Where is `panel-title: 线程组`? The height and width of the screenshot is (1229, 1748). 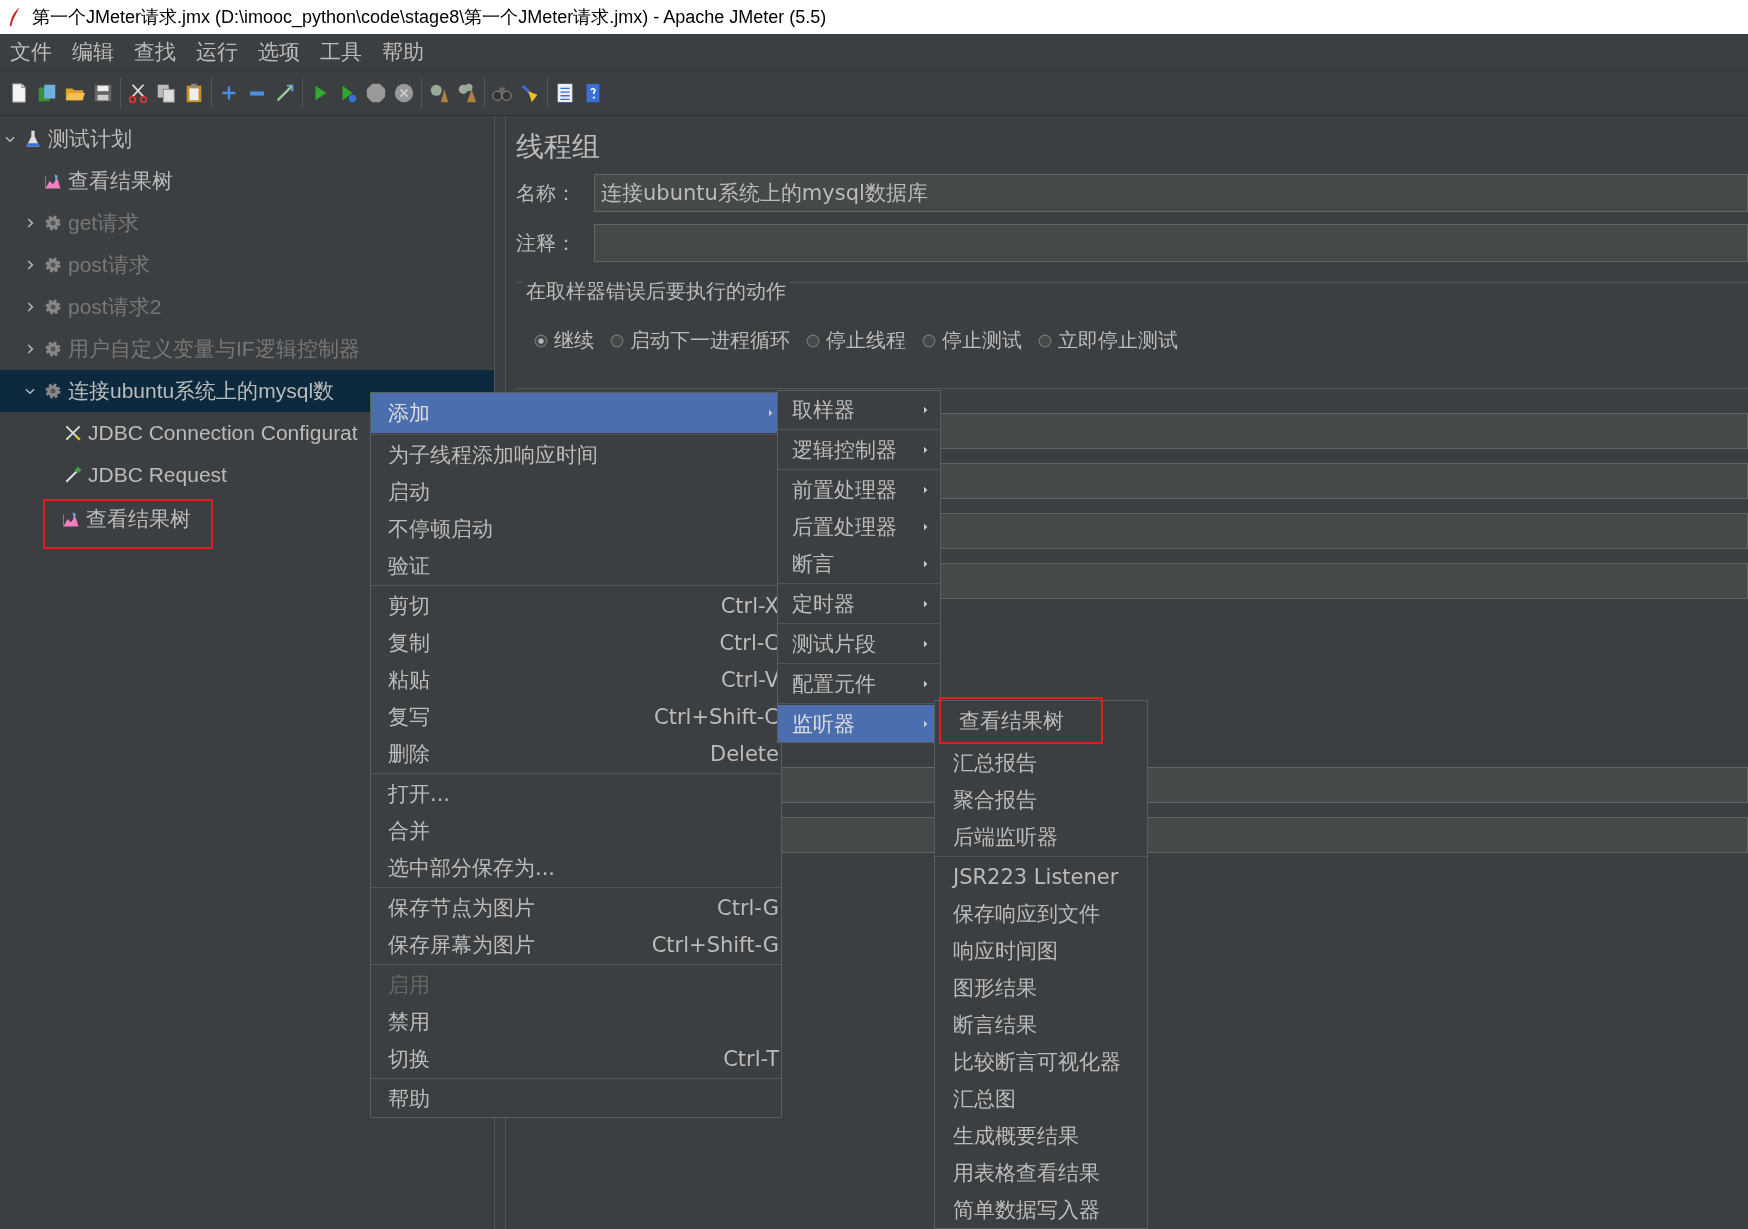
panel-title: 线程组 is located at coordinates (558, 147).